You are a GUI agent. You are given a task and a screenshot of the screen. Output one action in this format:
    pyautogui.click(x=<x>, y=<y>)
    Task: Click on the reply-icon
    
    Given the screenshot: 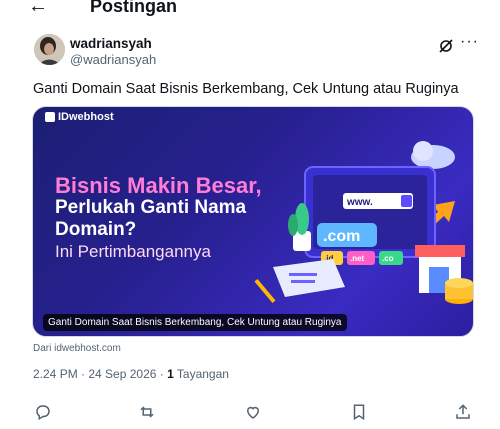 What is the action you would take?
    pyautogui.click(x=44, y=413)
    